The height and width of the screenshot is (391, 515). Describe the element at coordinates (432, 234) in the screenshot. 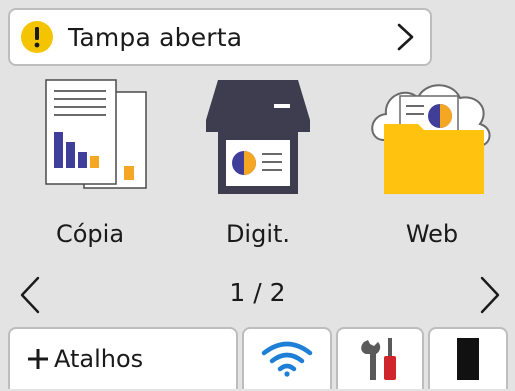

I see `app-web-label: Web` at that location.